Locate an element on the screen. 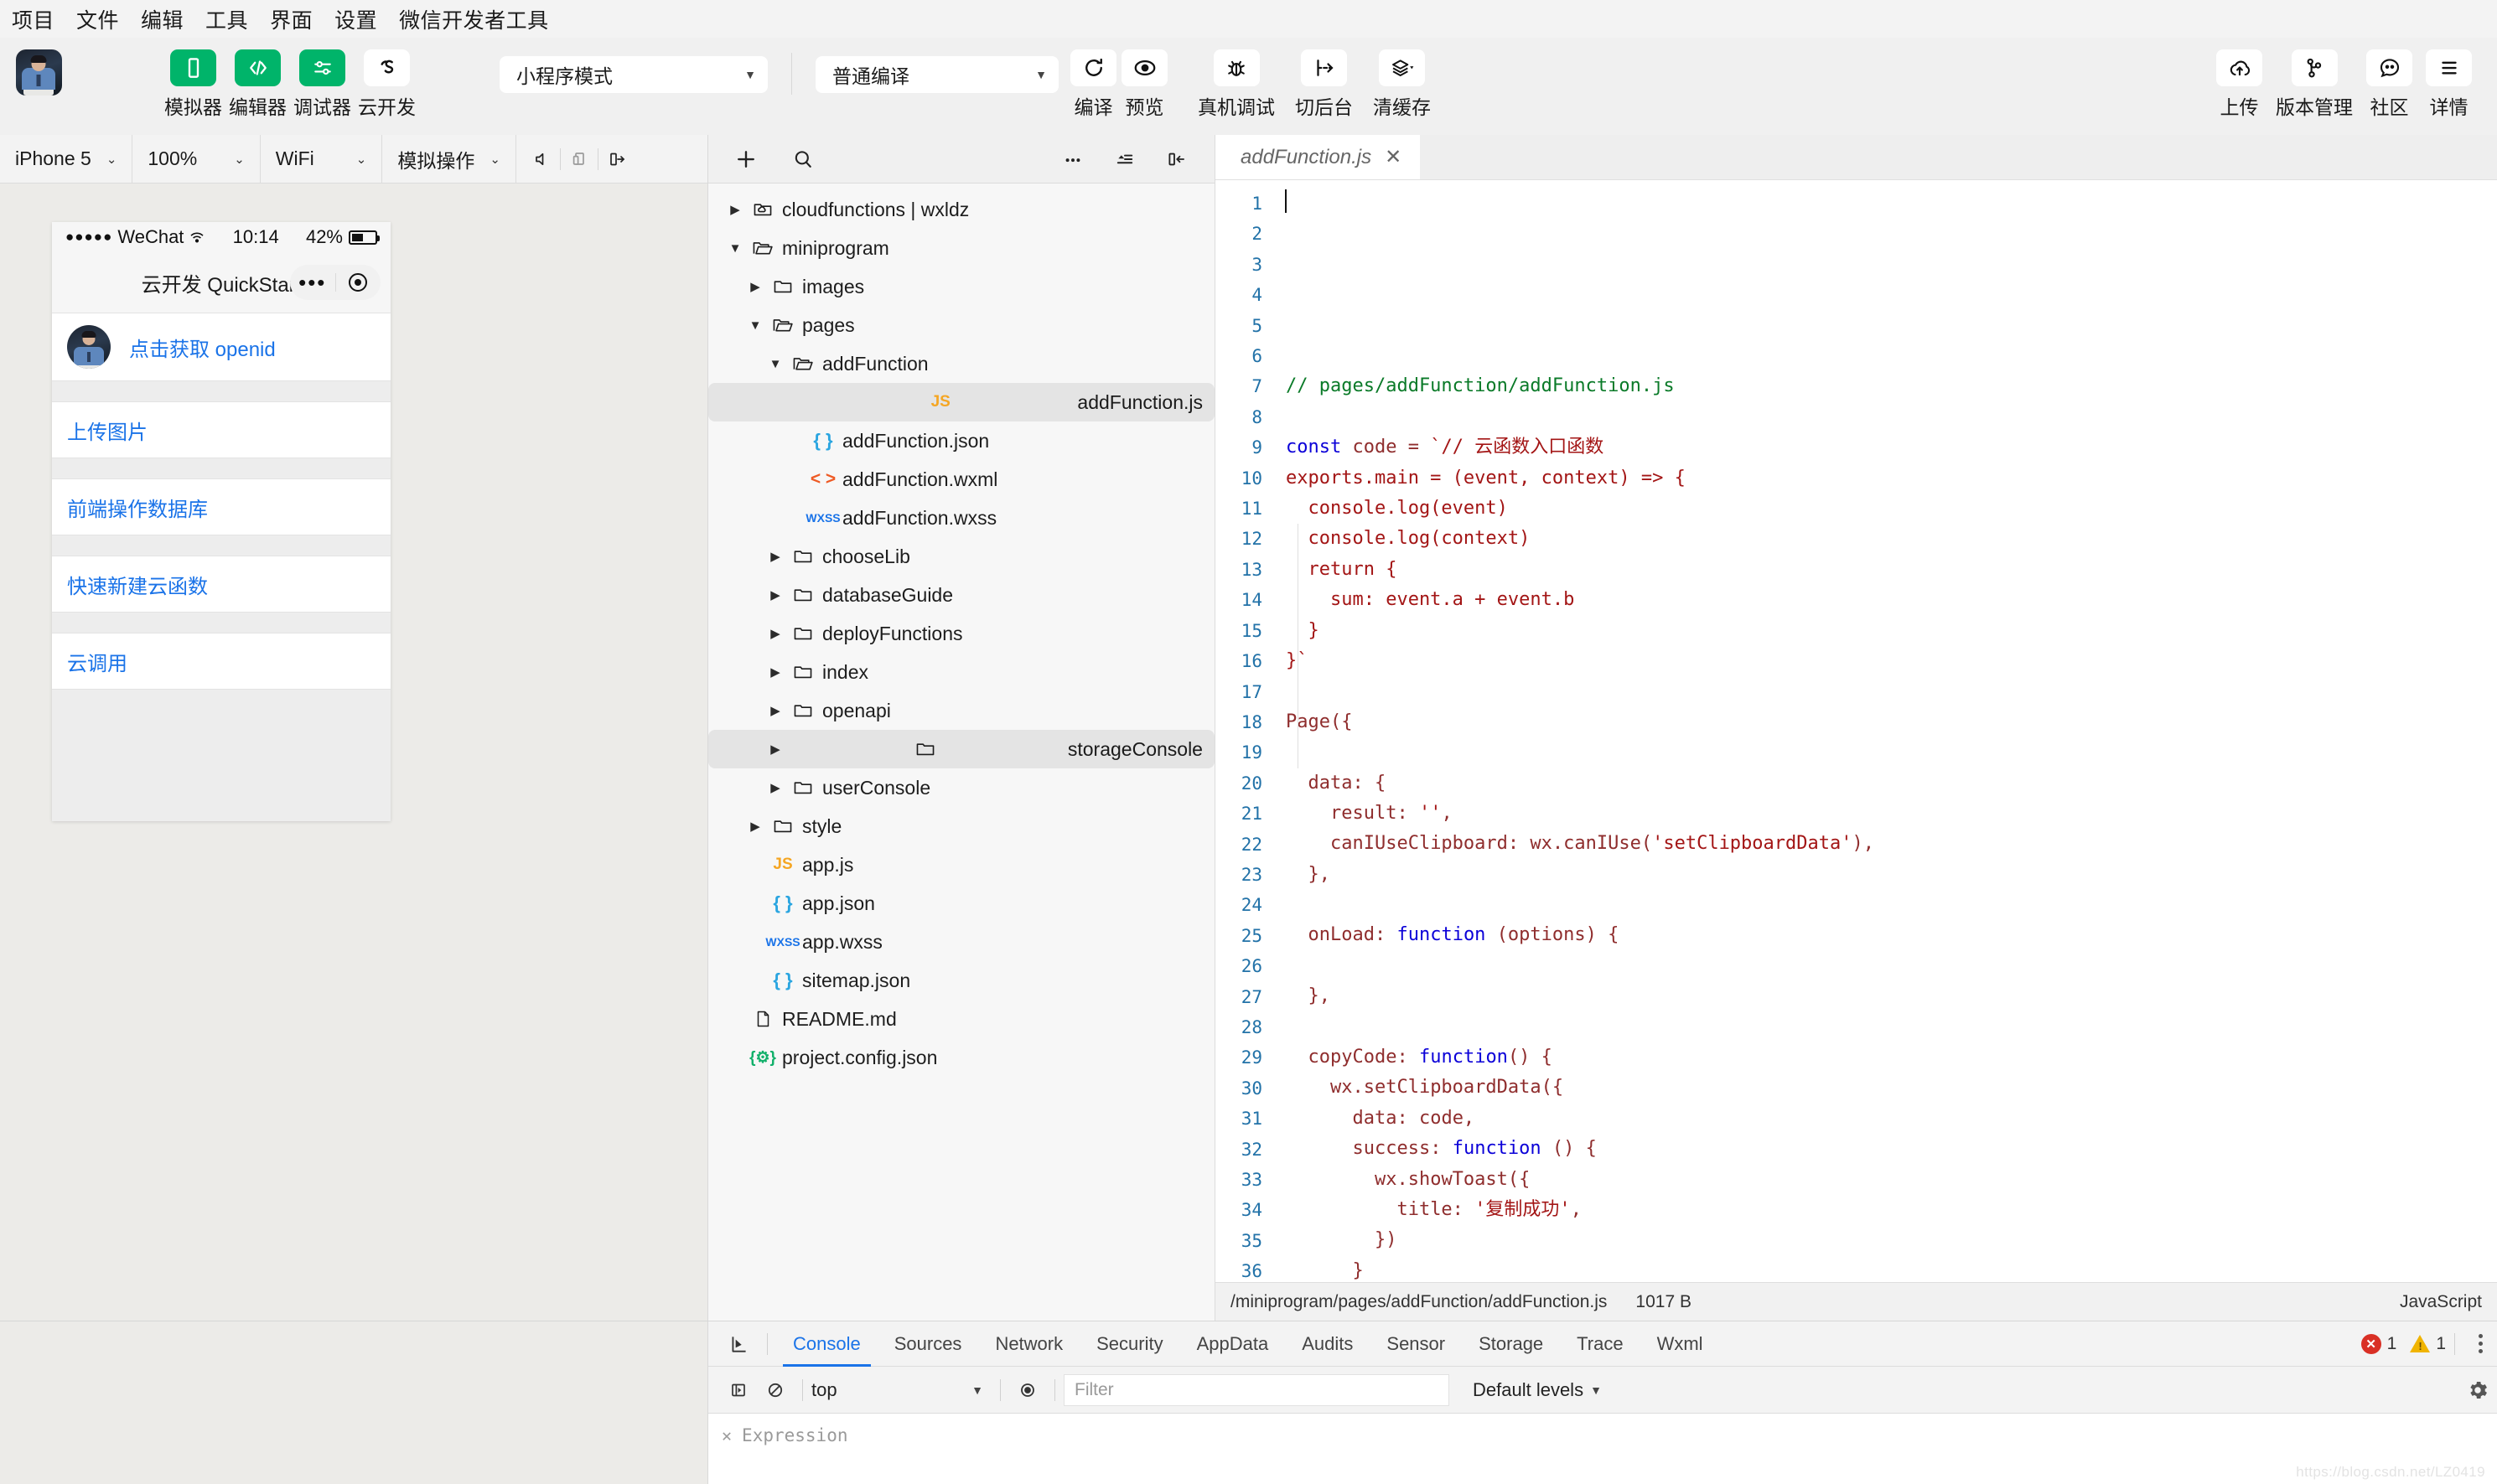 The width and height of the screenshot is (2497, 1484). tree-item-addfunction.wxml: ▶< >addFunction.wxml is located at coordinates (961, 480).